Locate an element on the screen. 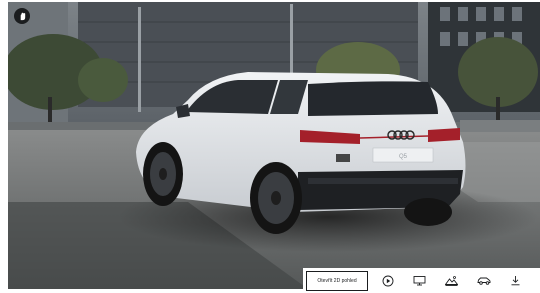 The image size is (540, 293). interior-view-button is located at coordinates (419, 281).